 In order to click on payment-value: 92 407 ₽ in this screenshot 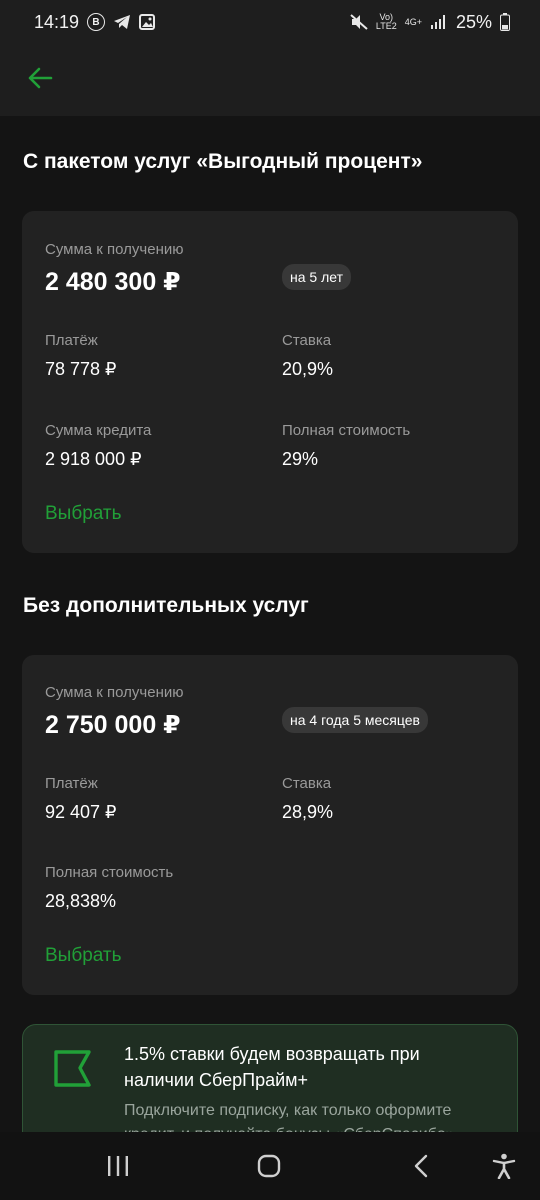, I will do `click(81, 812)`.